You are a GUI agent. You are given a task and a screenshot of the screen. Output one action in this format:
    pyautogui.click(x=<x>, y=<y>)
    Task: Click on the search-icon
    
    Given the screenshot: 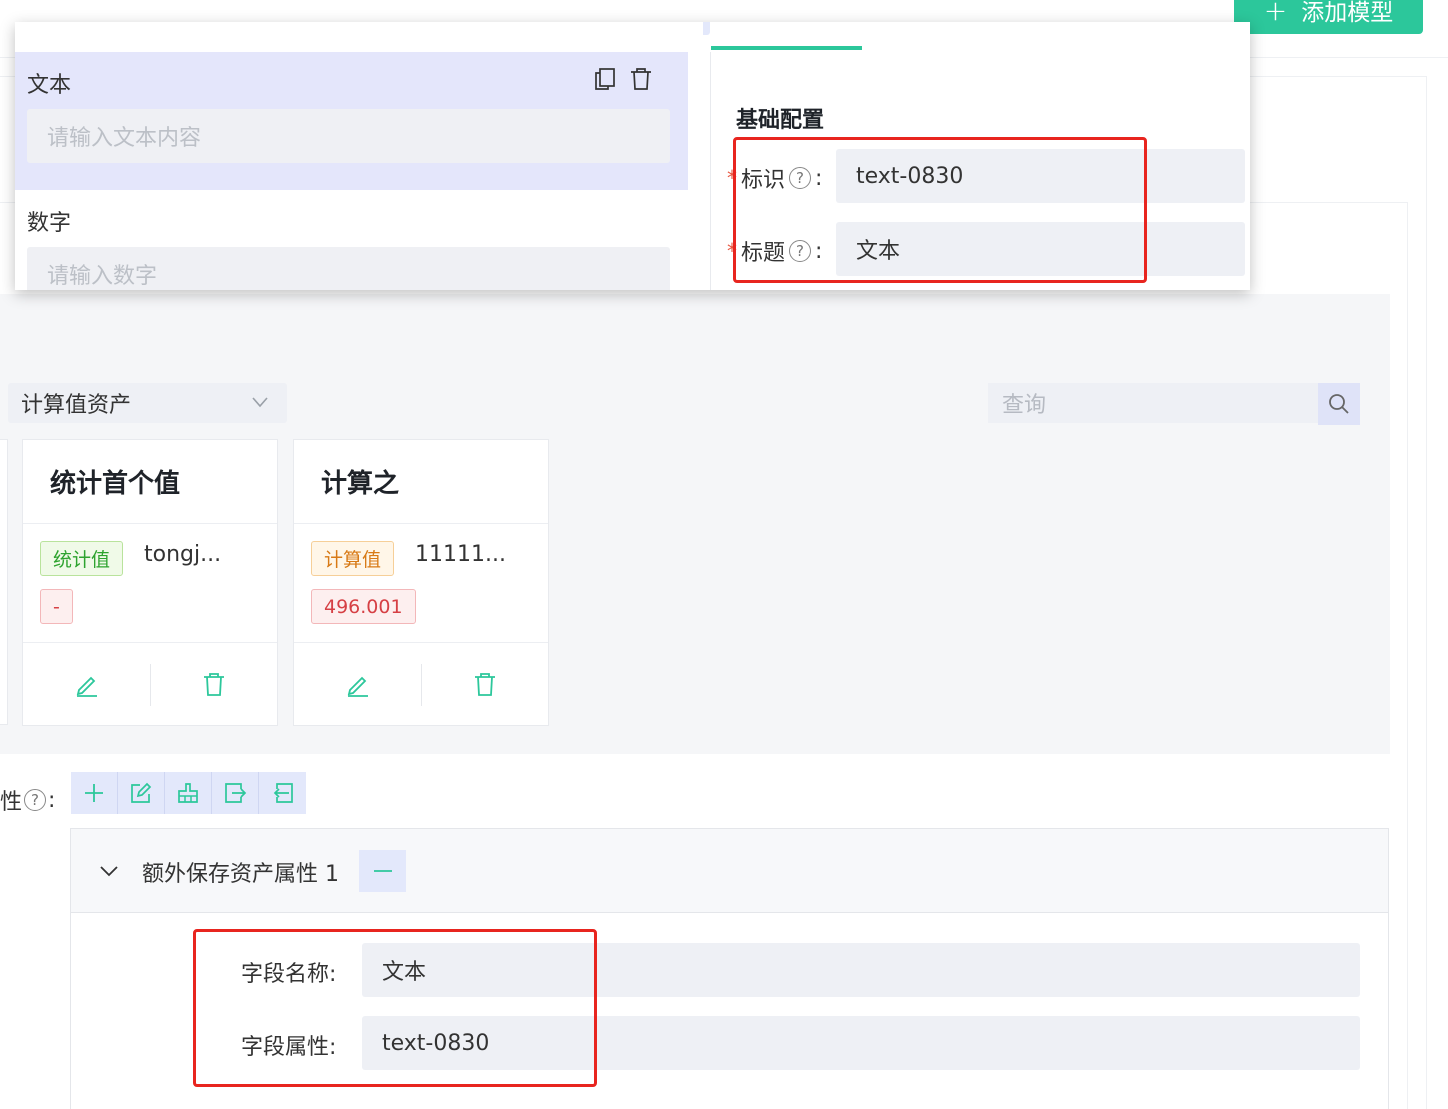 What is the action you would take?
    pyautogui.click(x=1339, y=404)
    